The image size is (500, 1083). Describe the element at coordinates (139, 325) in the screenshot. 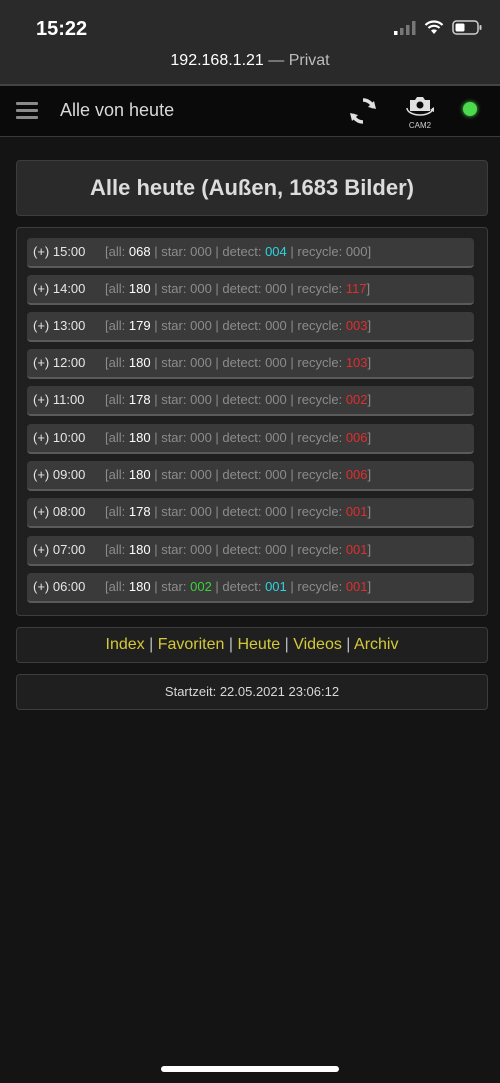

I see `all-count: 179` at that location.